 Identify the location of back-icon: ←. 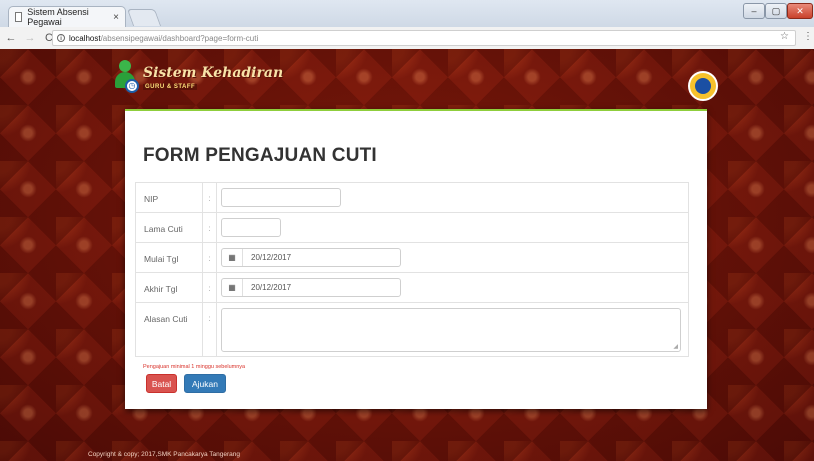
(11, 38).